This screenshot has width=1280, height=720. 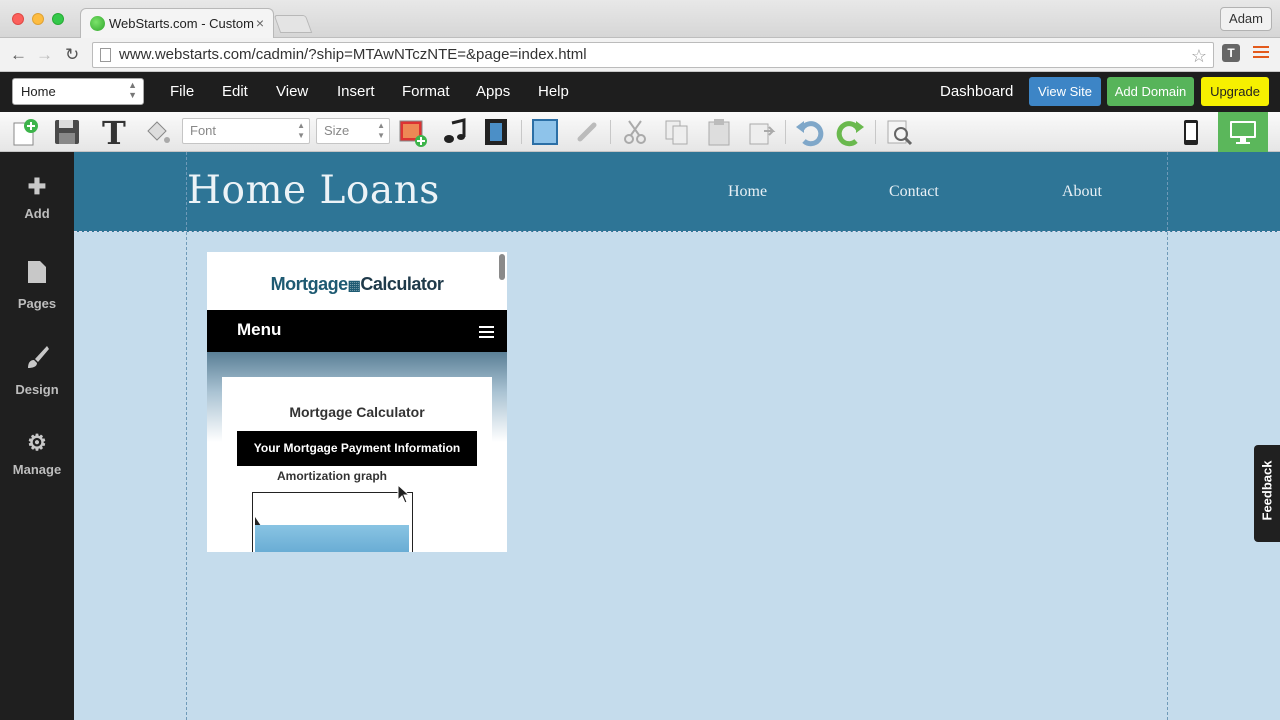 I want to click on paste-icon, so click(x=719, y=132).